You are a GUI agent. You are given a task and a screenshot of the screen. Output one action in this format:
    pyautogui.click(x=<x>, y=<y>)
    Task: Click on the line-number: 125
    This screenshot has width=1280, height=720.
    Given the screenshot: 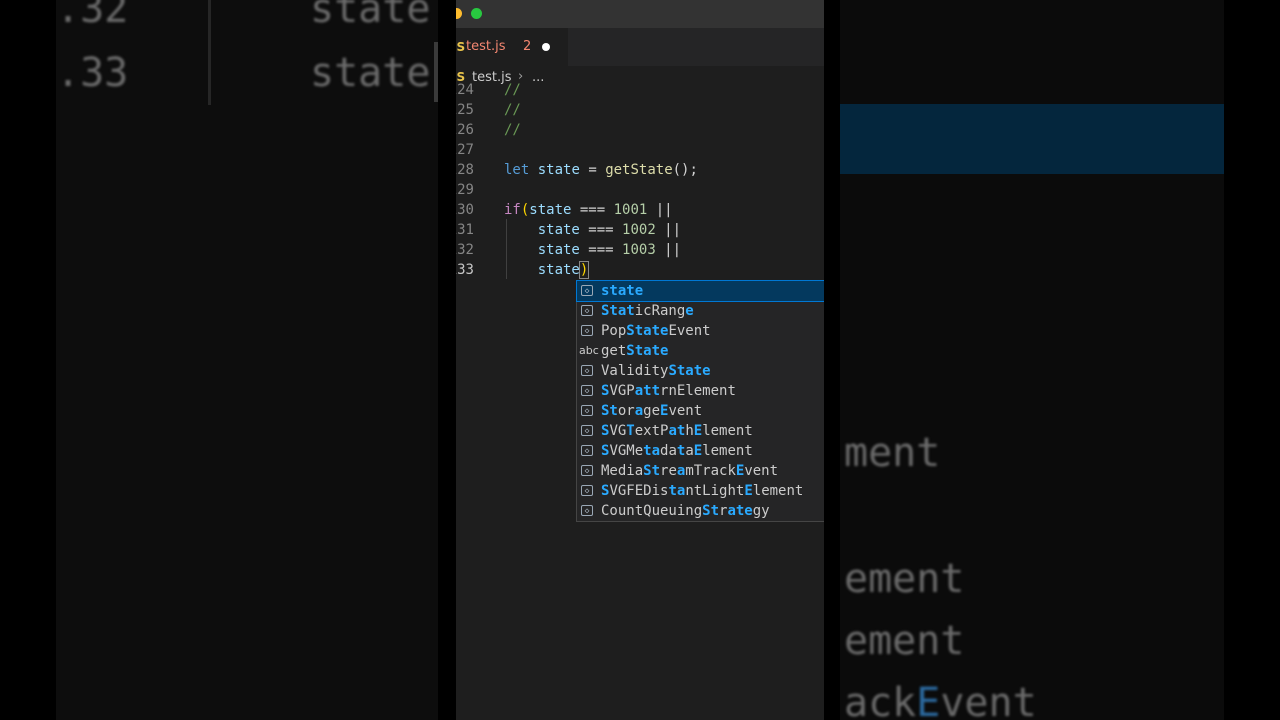 What is the action you would take?
    pyautogui.click(x=465, y=110)
    